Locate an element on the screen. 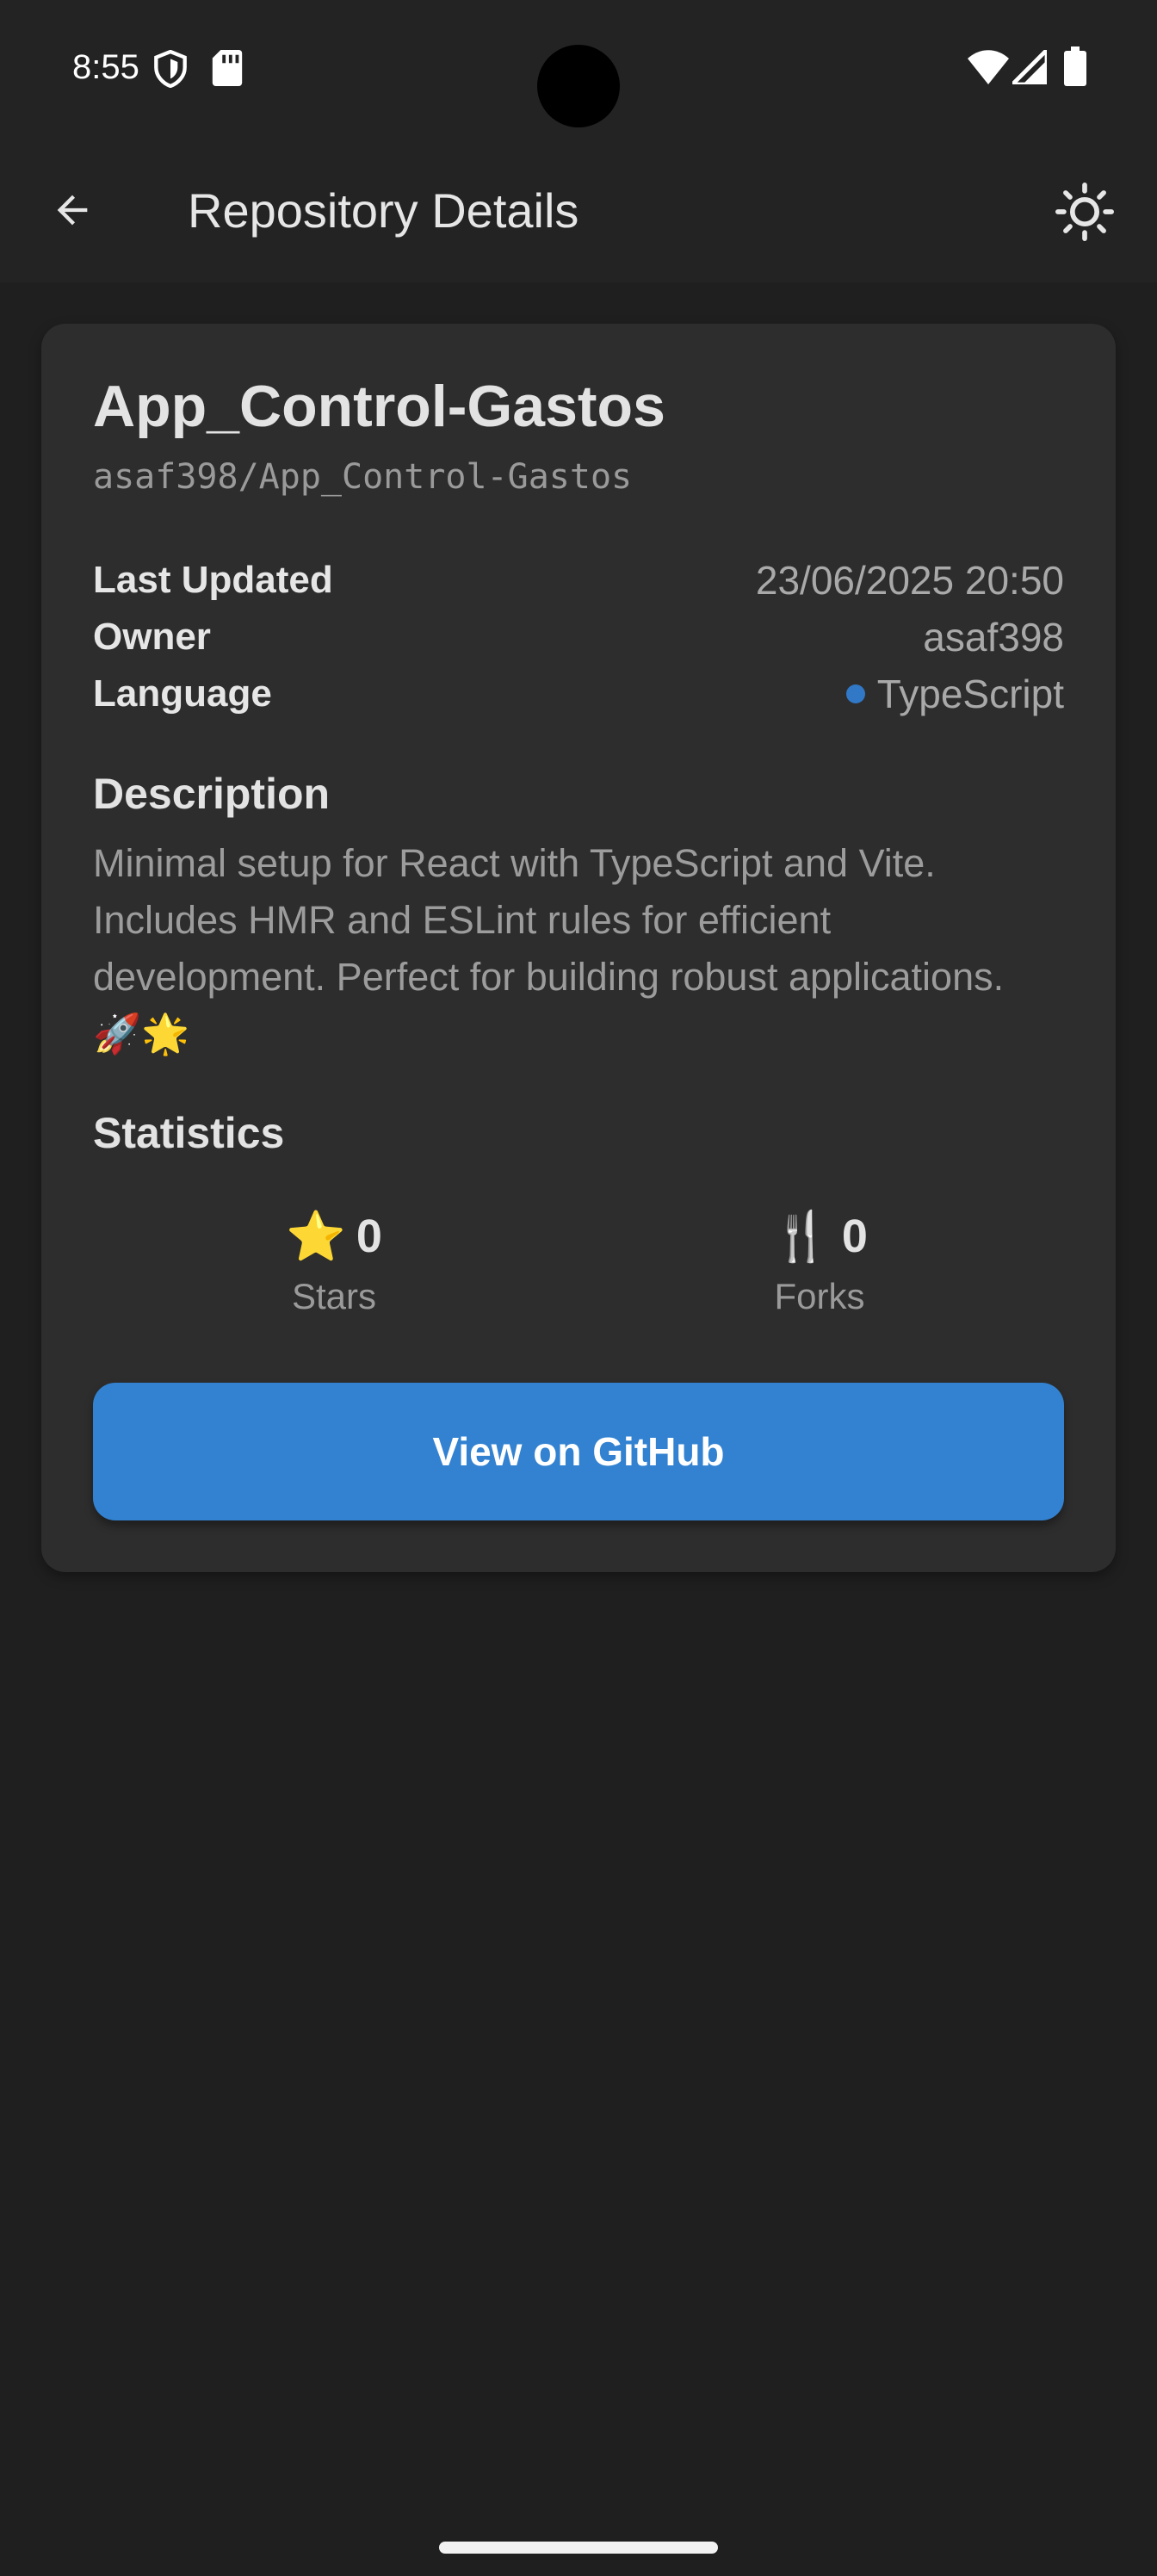 The height and width of the screenshot is (2576, 1157). home-indicator is located at coordinates (579, 2548).